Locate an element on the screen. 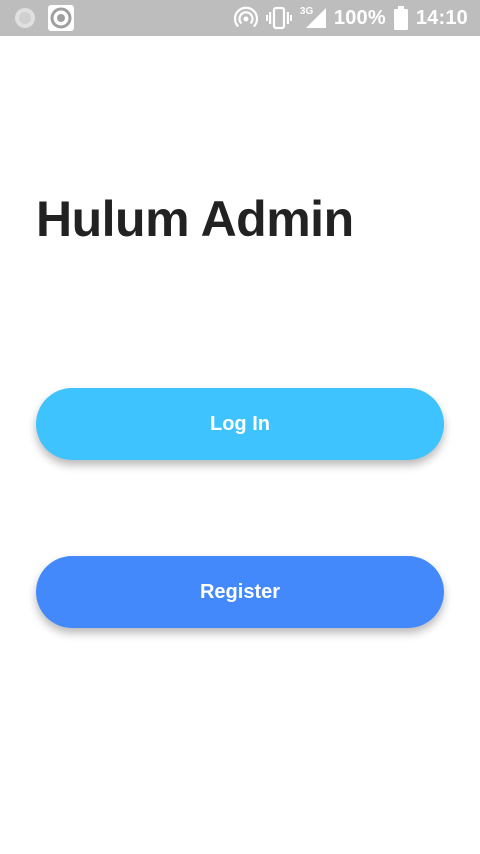 The image size is (480, 854). status-bar: 3G 100% 14:10 is located at coordinates (240, 18).